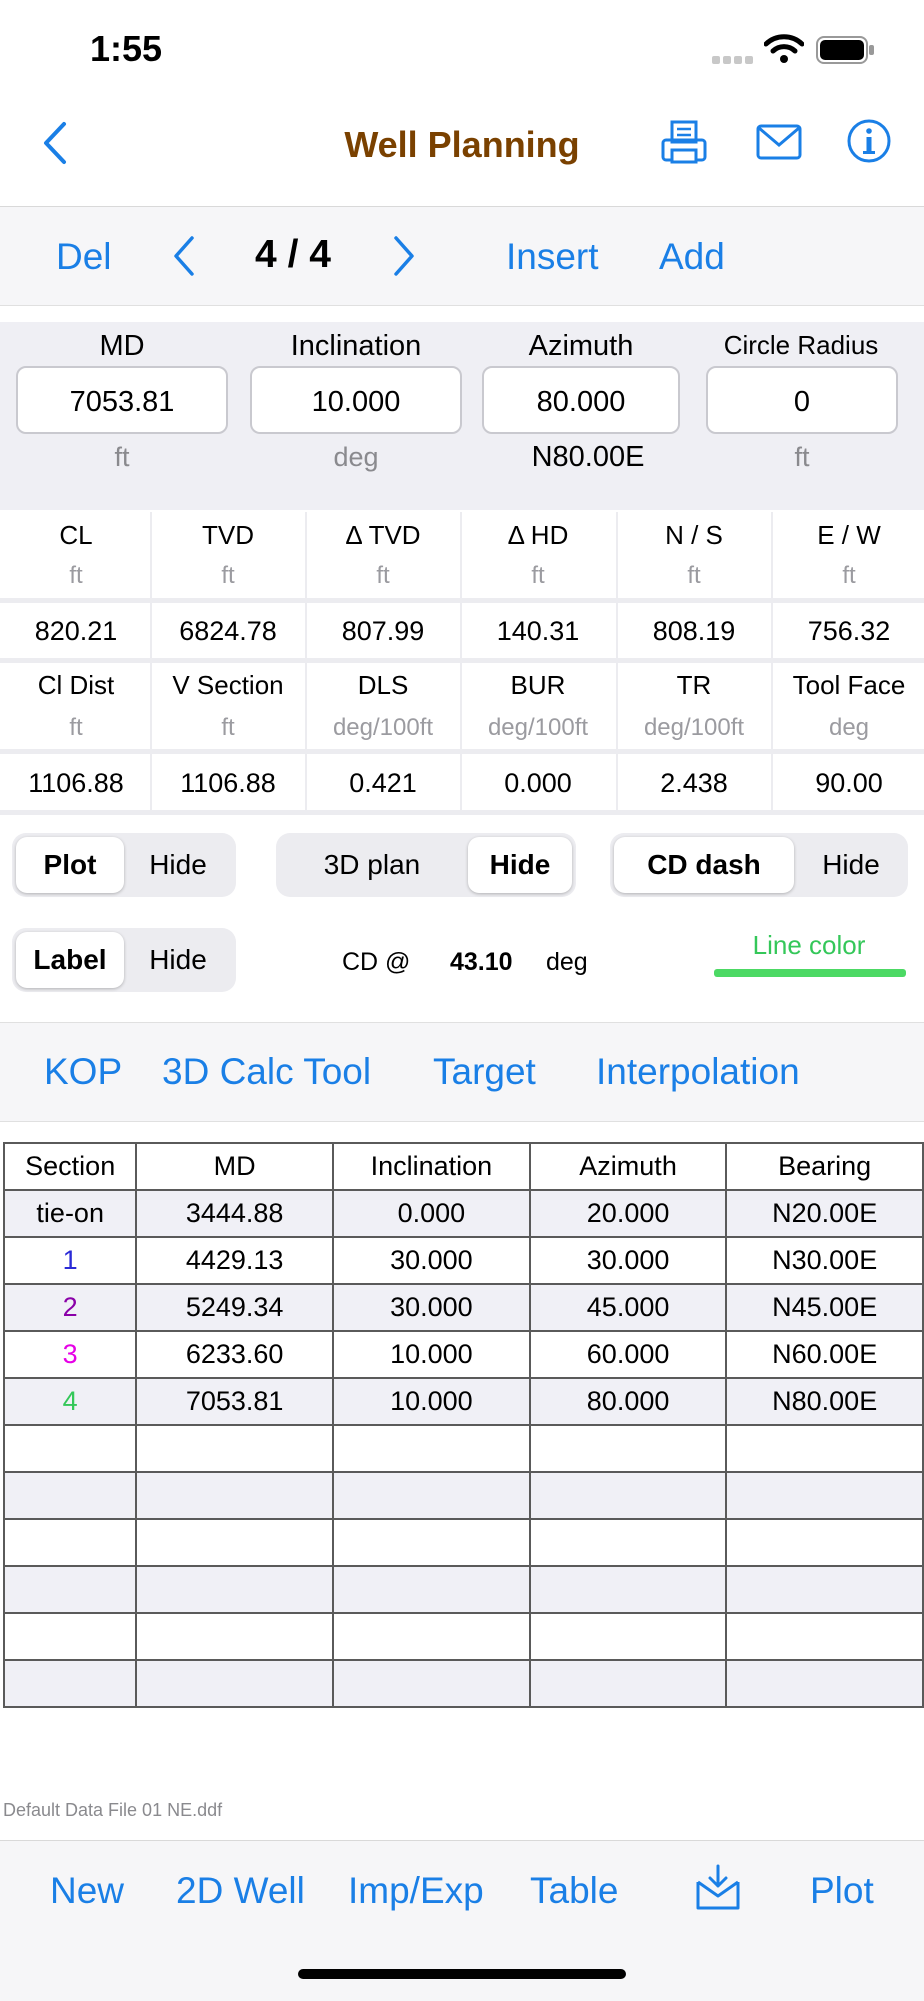  I want to click on target-button: Target, so click(484, 1072).